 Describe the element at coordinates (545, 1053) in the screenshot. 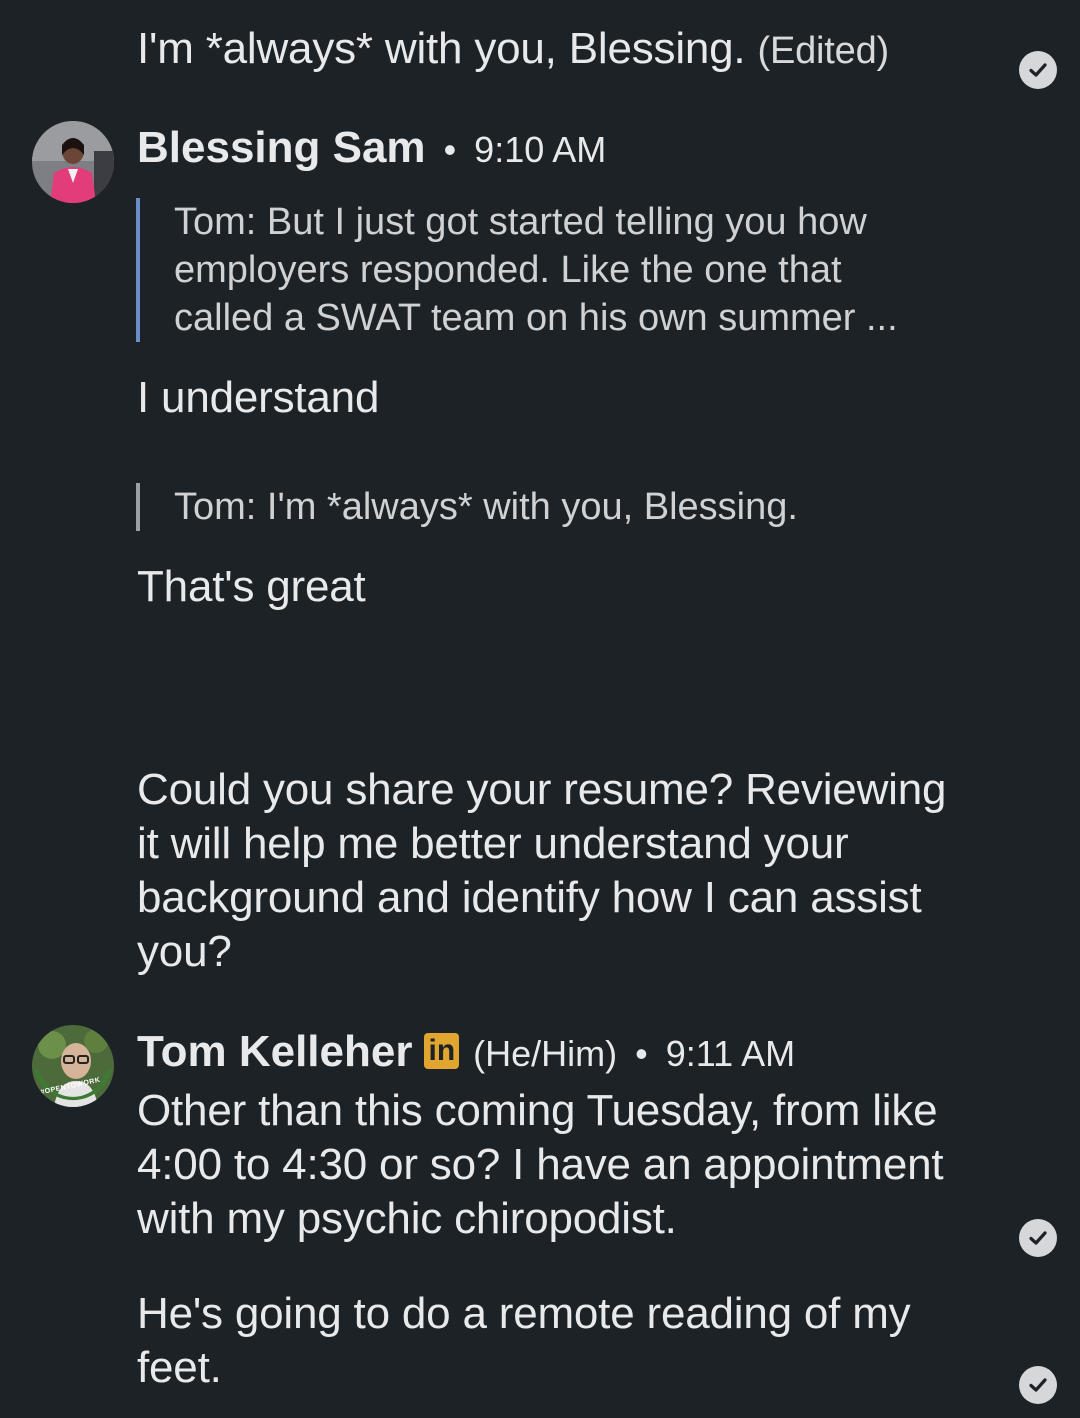

I see `pronouns: (He/Him)` at that location.